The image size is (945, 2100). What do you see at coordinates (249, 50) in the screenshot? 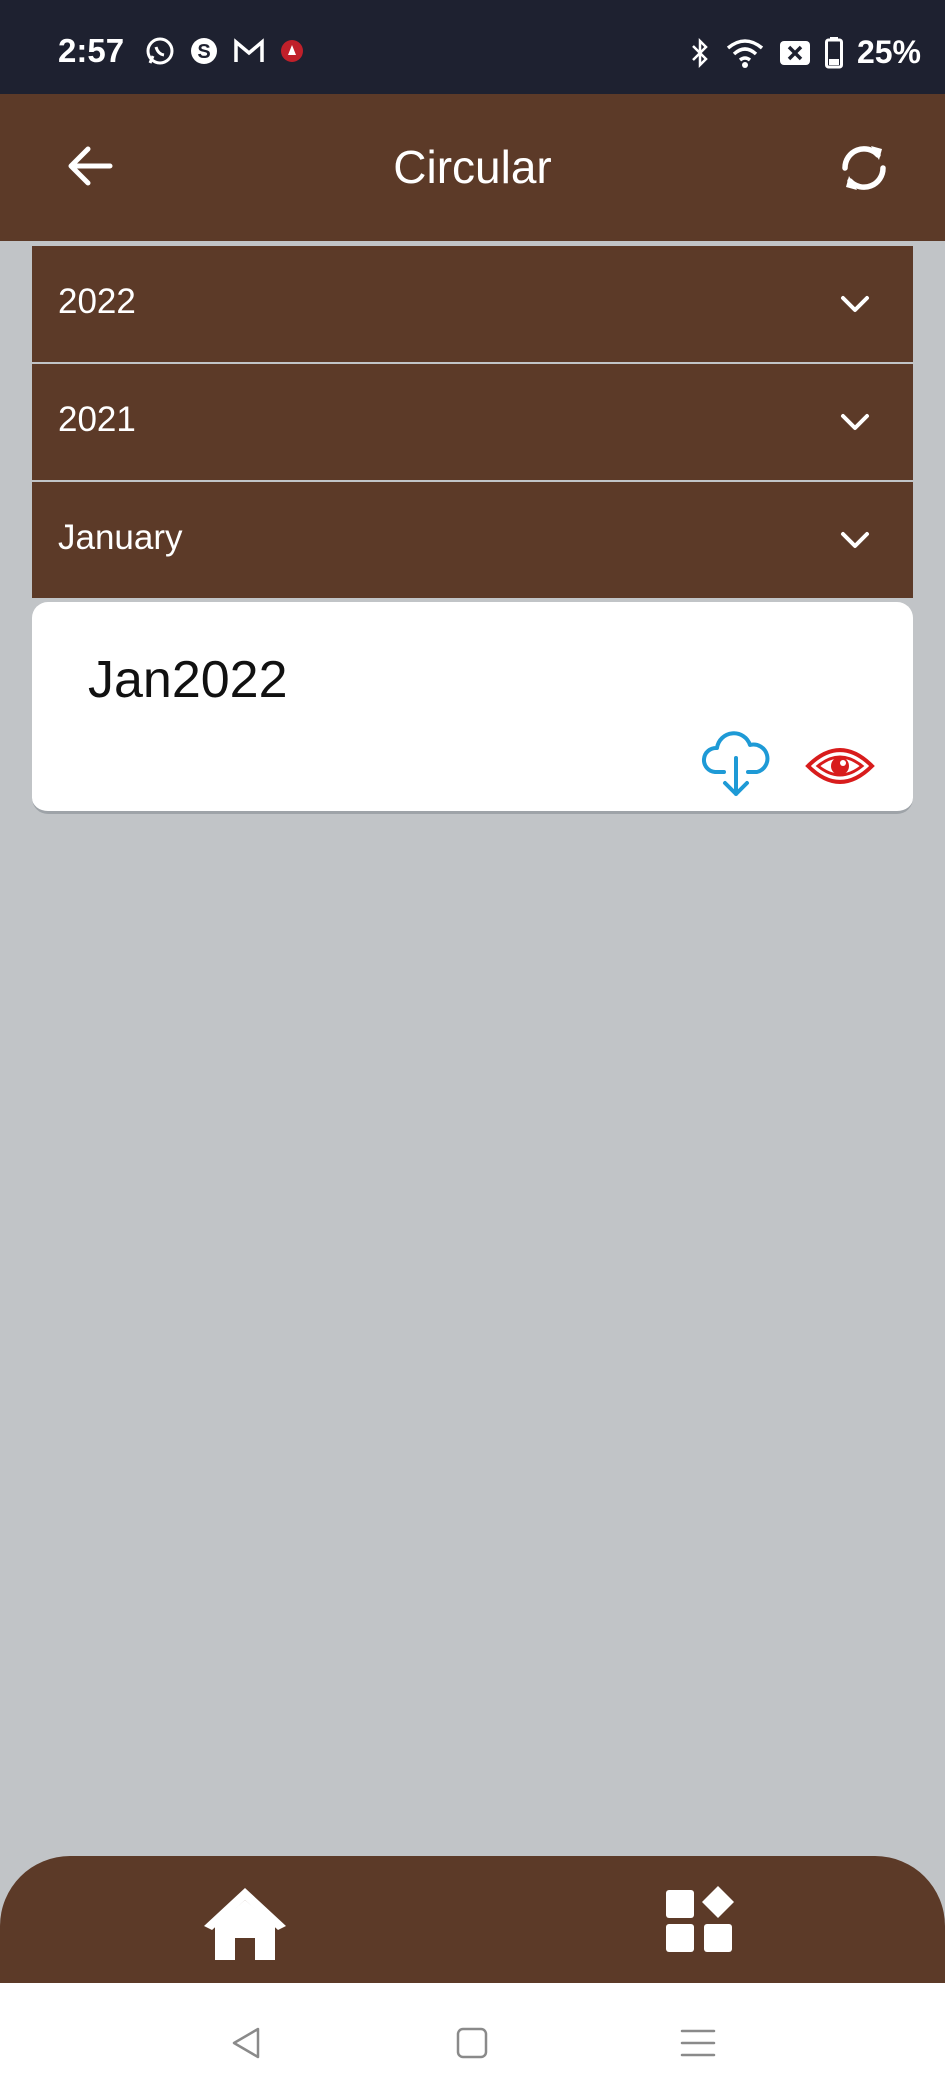
I see `gmail-icon` at bounding box center [249, 50].